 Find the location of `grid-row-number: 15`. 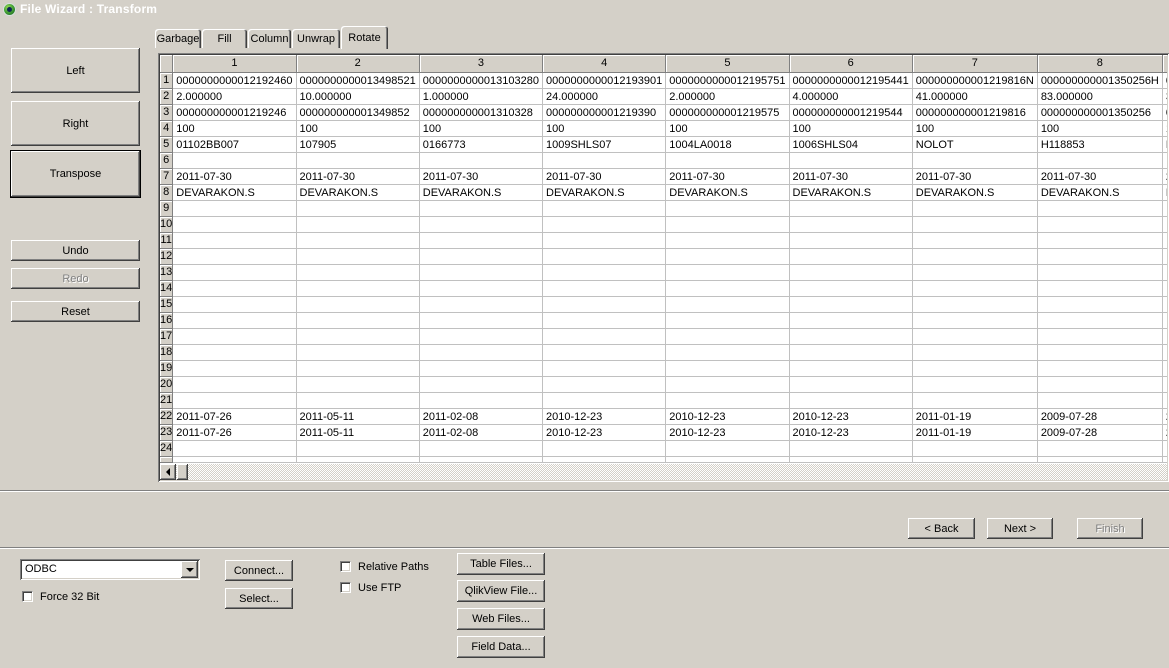

grid-row-number: 15 is located at coordinates (167, 304).